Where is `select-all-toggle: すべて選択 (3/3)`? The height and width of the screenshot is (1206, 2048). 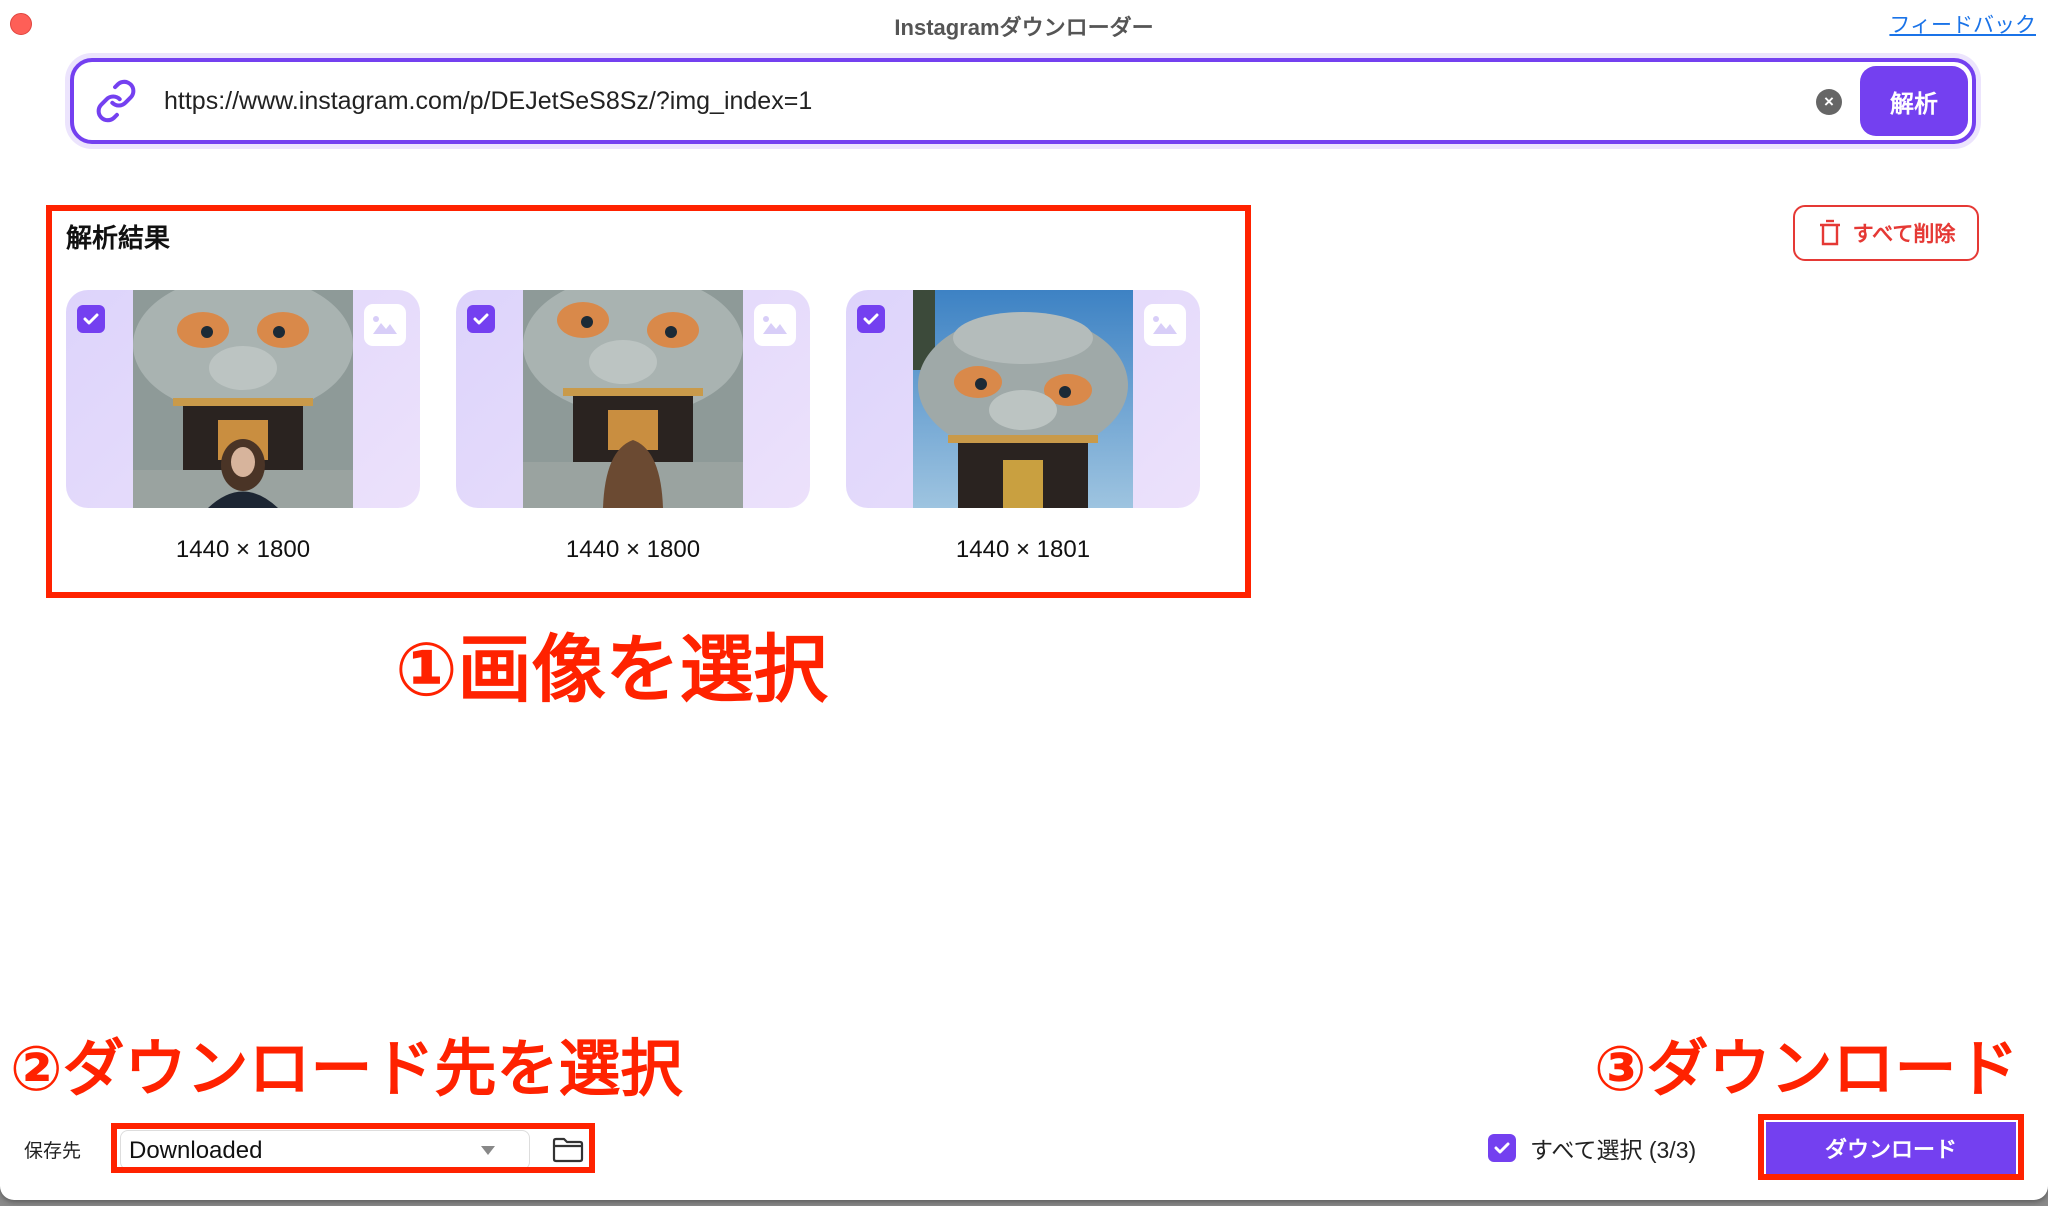
select-all-toggle: すべて選択 (3/3) is located at coordinates (1592, 1148).